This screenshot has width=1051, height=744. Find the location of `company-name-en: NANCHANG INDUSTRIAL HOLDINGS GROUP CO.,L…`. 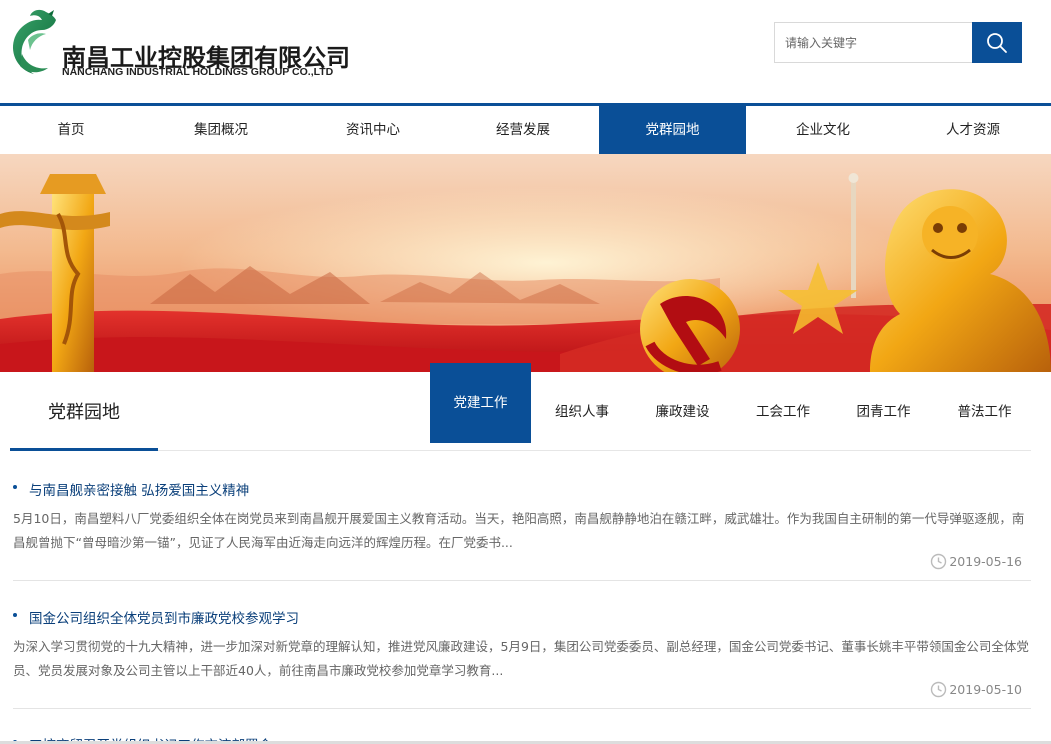

company-name-en: NANCHANG INDUSTRIAL HOLDINGS GROUP CO.,L… is located at coordinates (197, 72).